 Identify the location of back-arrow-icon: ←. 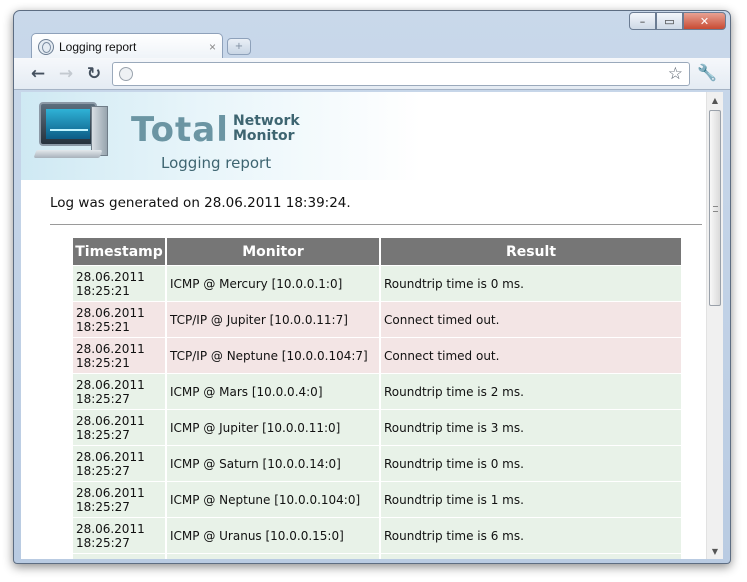
(38, 74).